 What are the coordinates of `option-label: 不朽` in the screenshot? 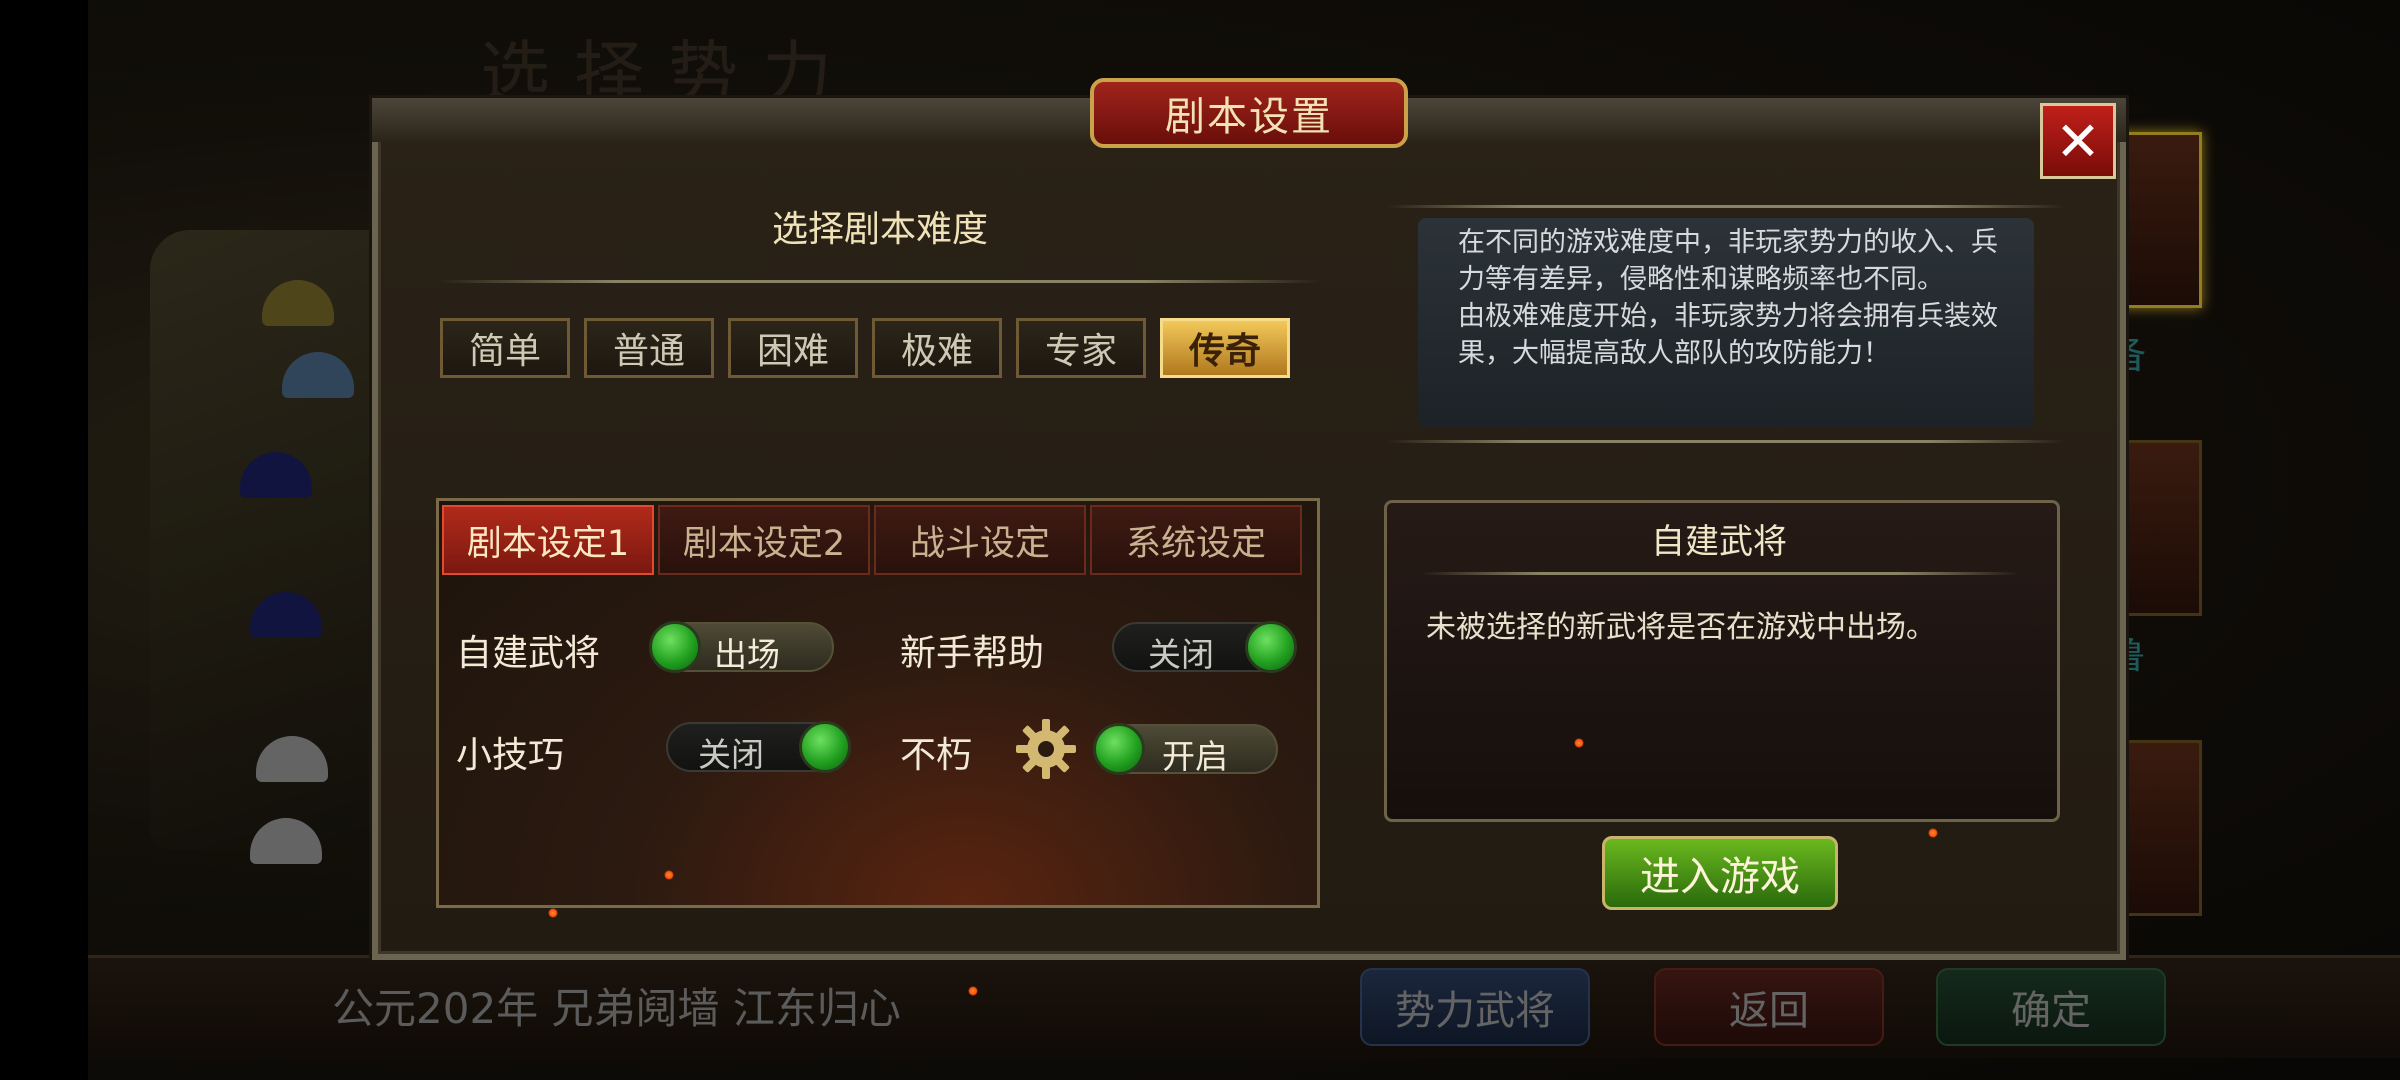 It's located at (936, 755).